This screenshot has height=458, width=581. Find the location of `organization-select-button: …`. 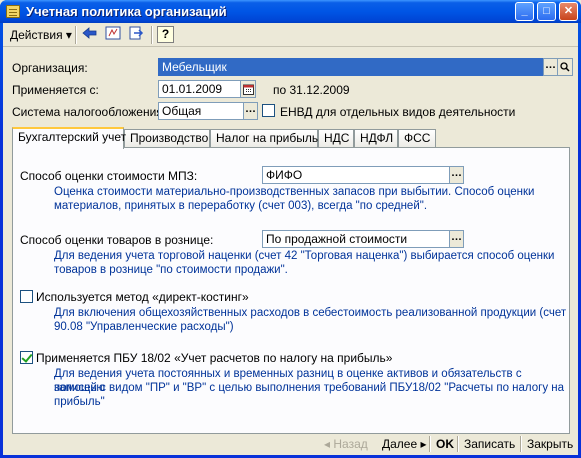

organization-select-button: … is located at coordinates (550, 67).